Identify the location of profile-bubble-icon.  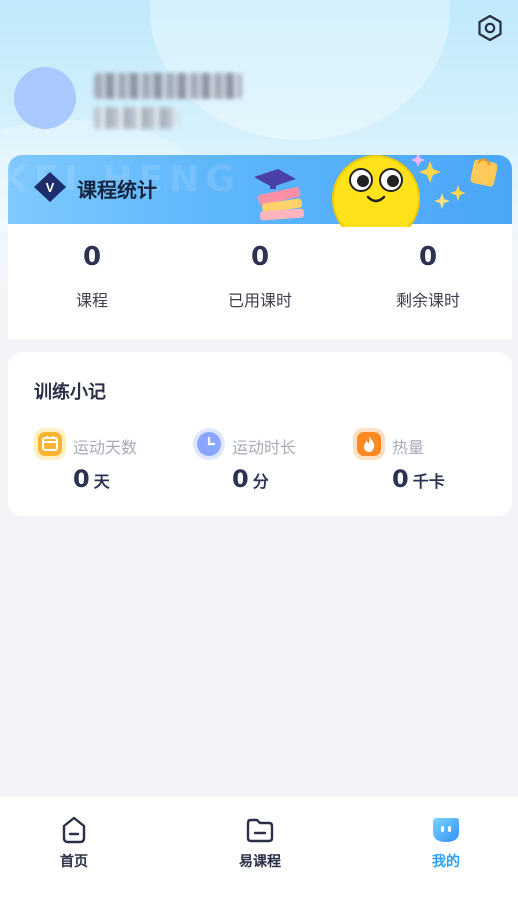
(446, 830).